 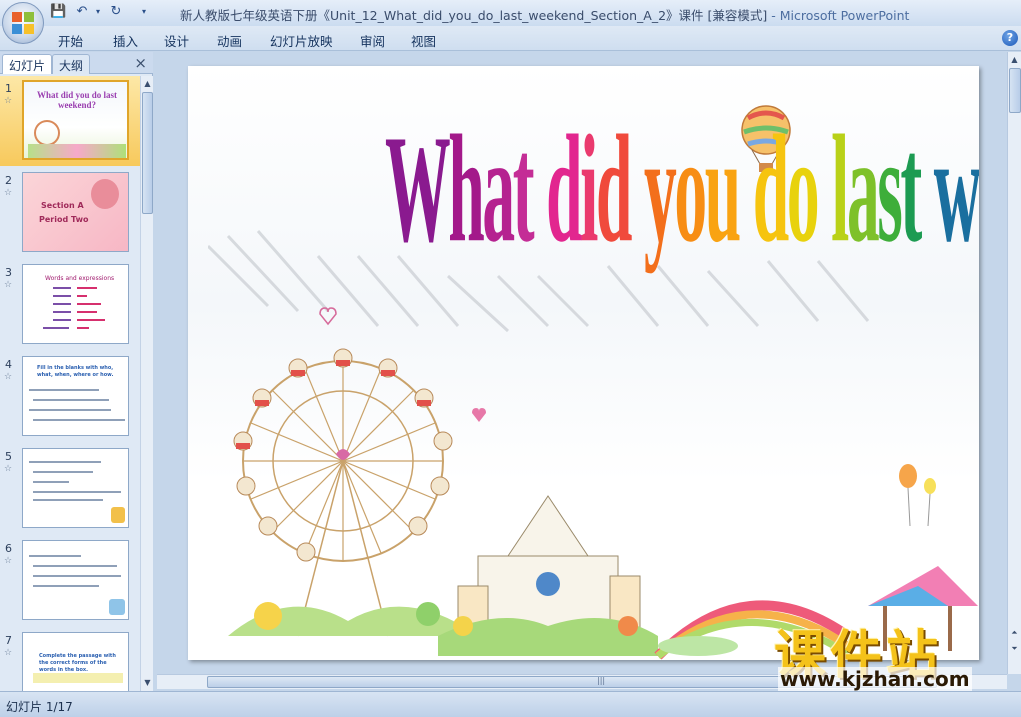 I want to click on slide-thumbnail-5: 5 ☆, so click(x=70, y=489).